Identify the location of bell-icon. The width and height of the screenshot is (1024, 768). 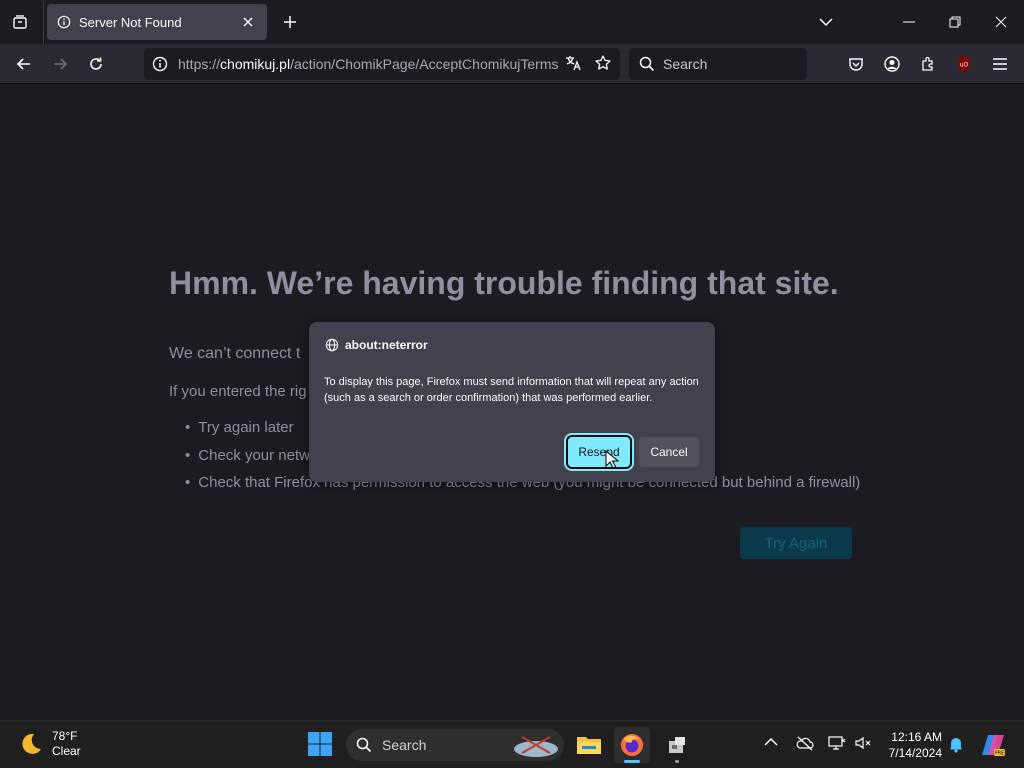
(956, 745).